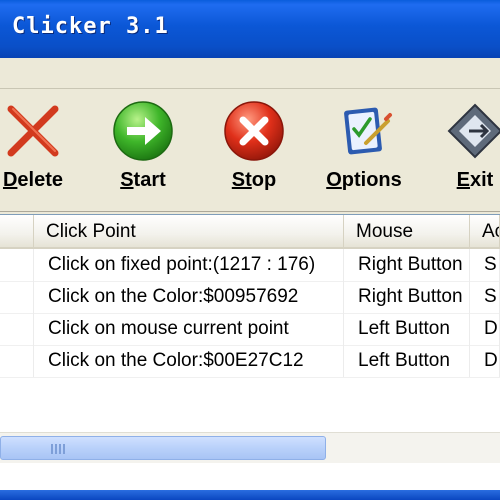  I want to click on click-point-cell: Click on mouse current point, so click(189, 329).